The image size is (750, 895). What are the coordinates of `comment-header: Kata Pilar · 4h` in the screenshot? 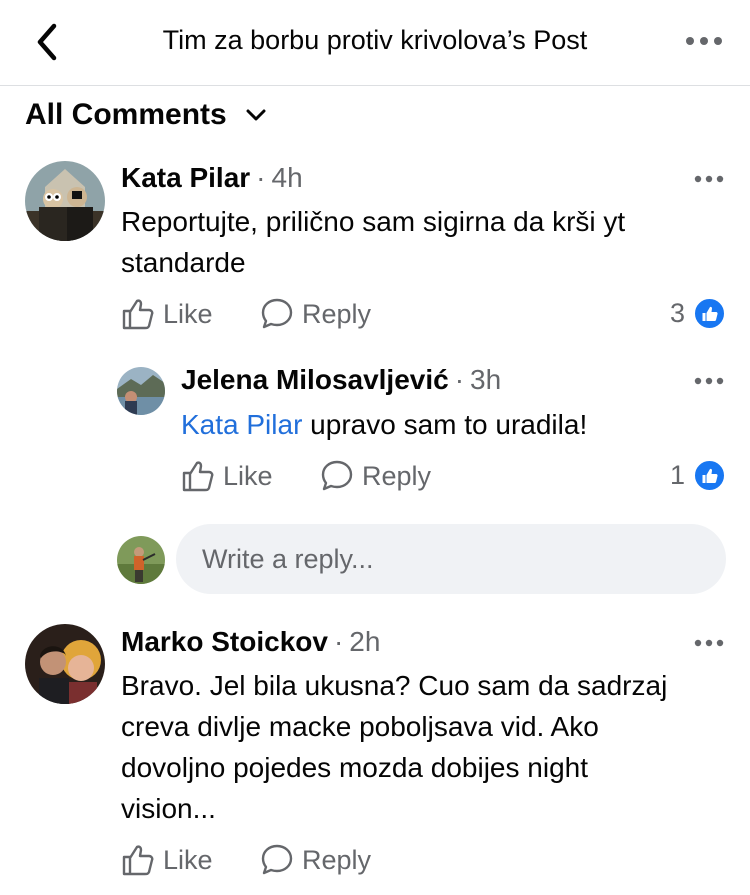 It's located at (212, 178).